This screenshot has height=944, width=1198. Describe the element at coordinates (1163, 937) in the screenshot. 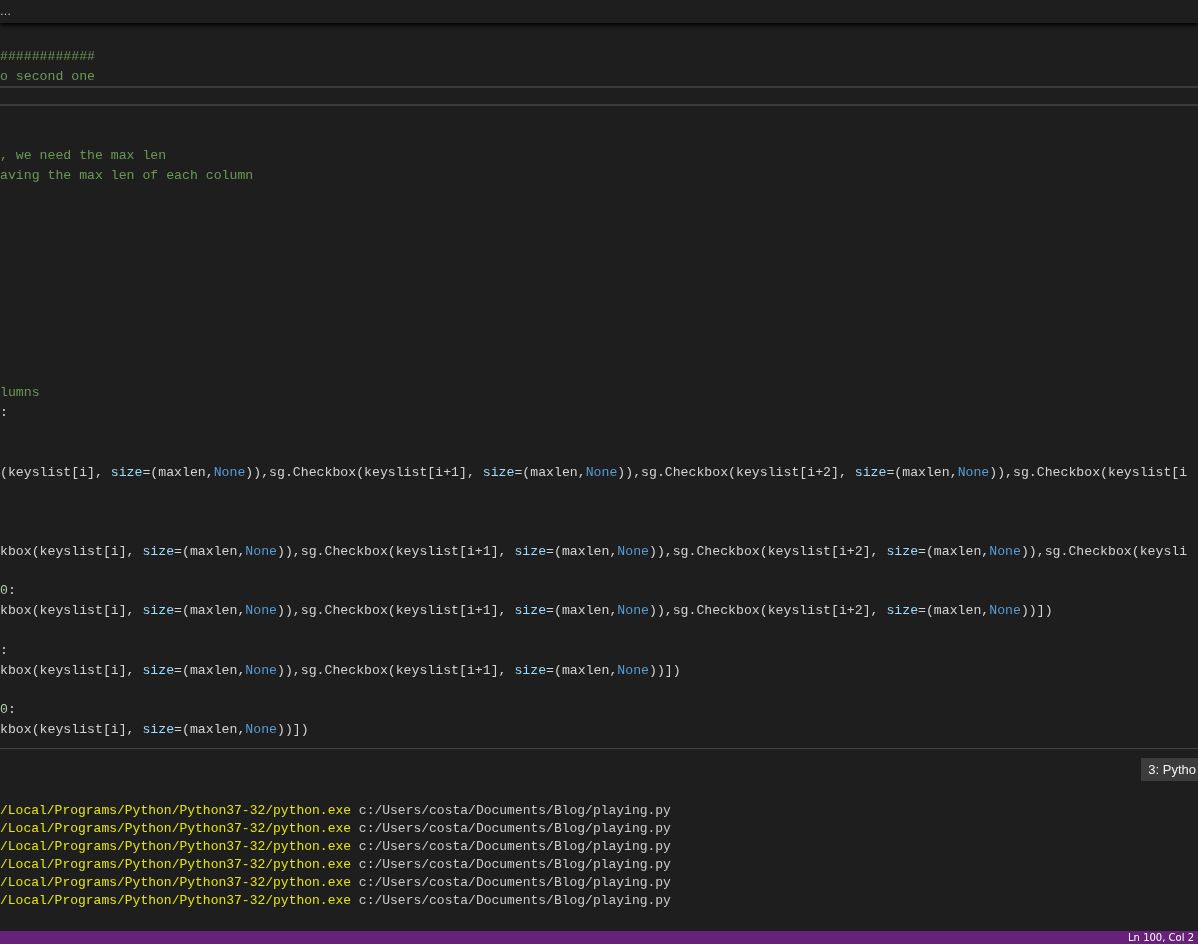

I see `cursor-position: Ln 100, Col 2` at that location.